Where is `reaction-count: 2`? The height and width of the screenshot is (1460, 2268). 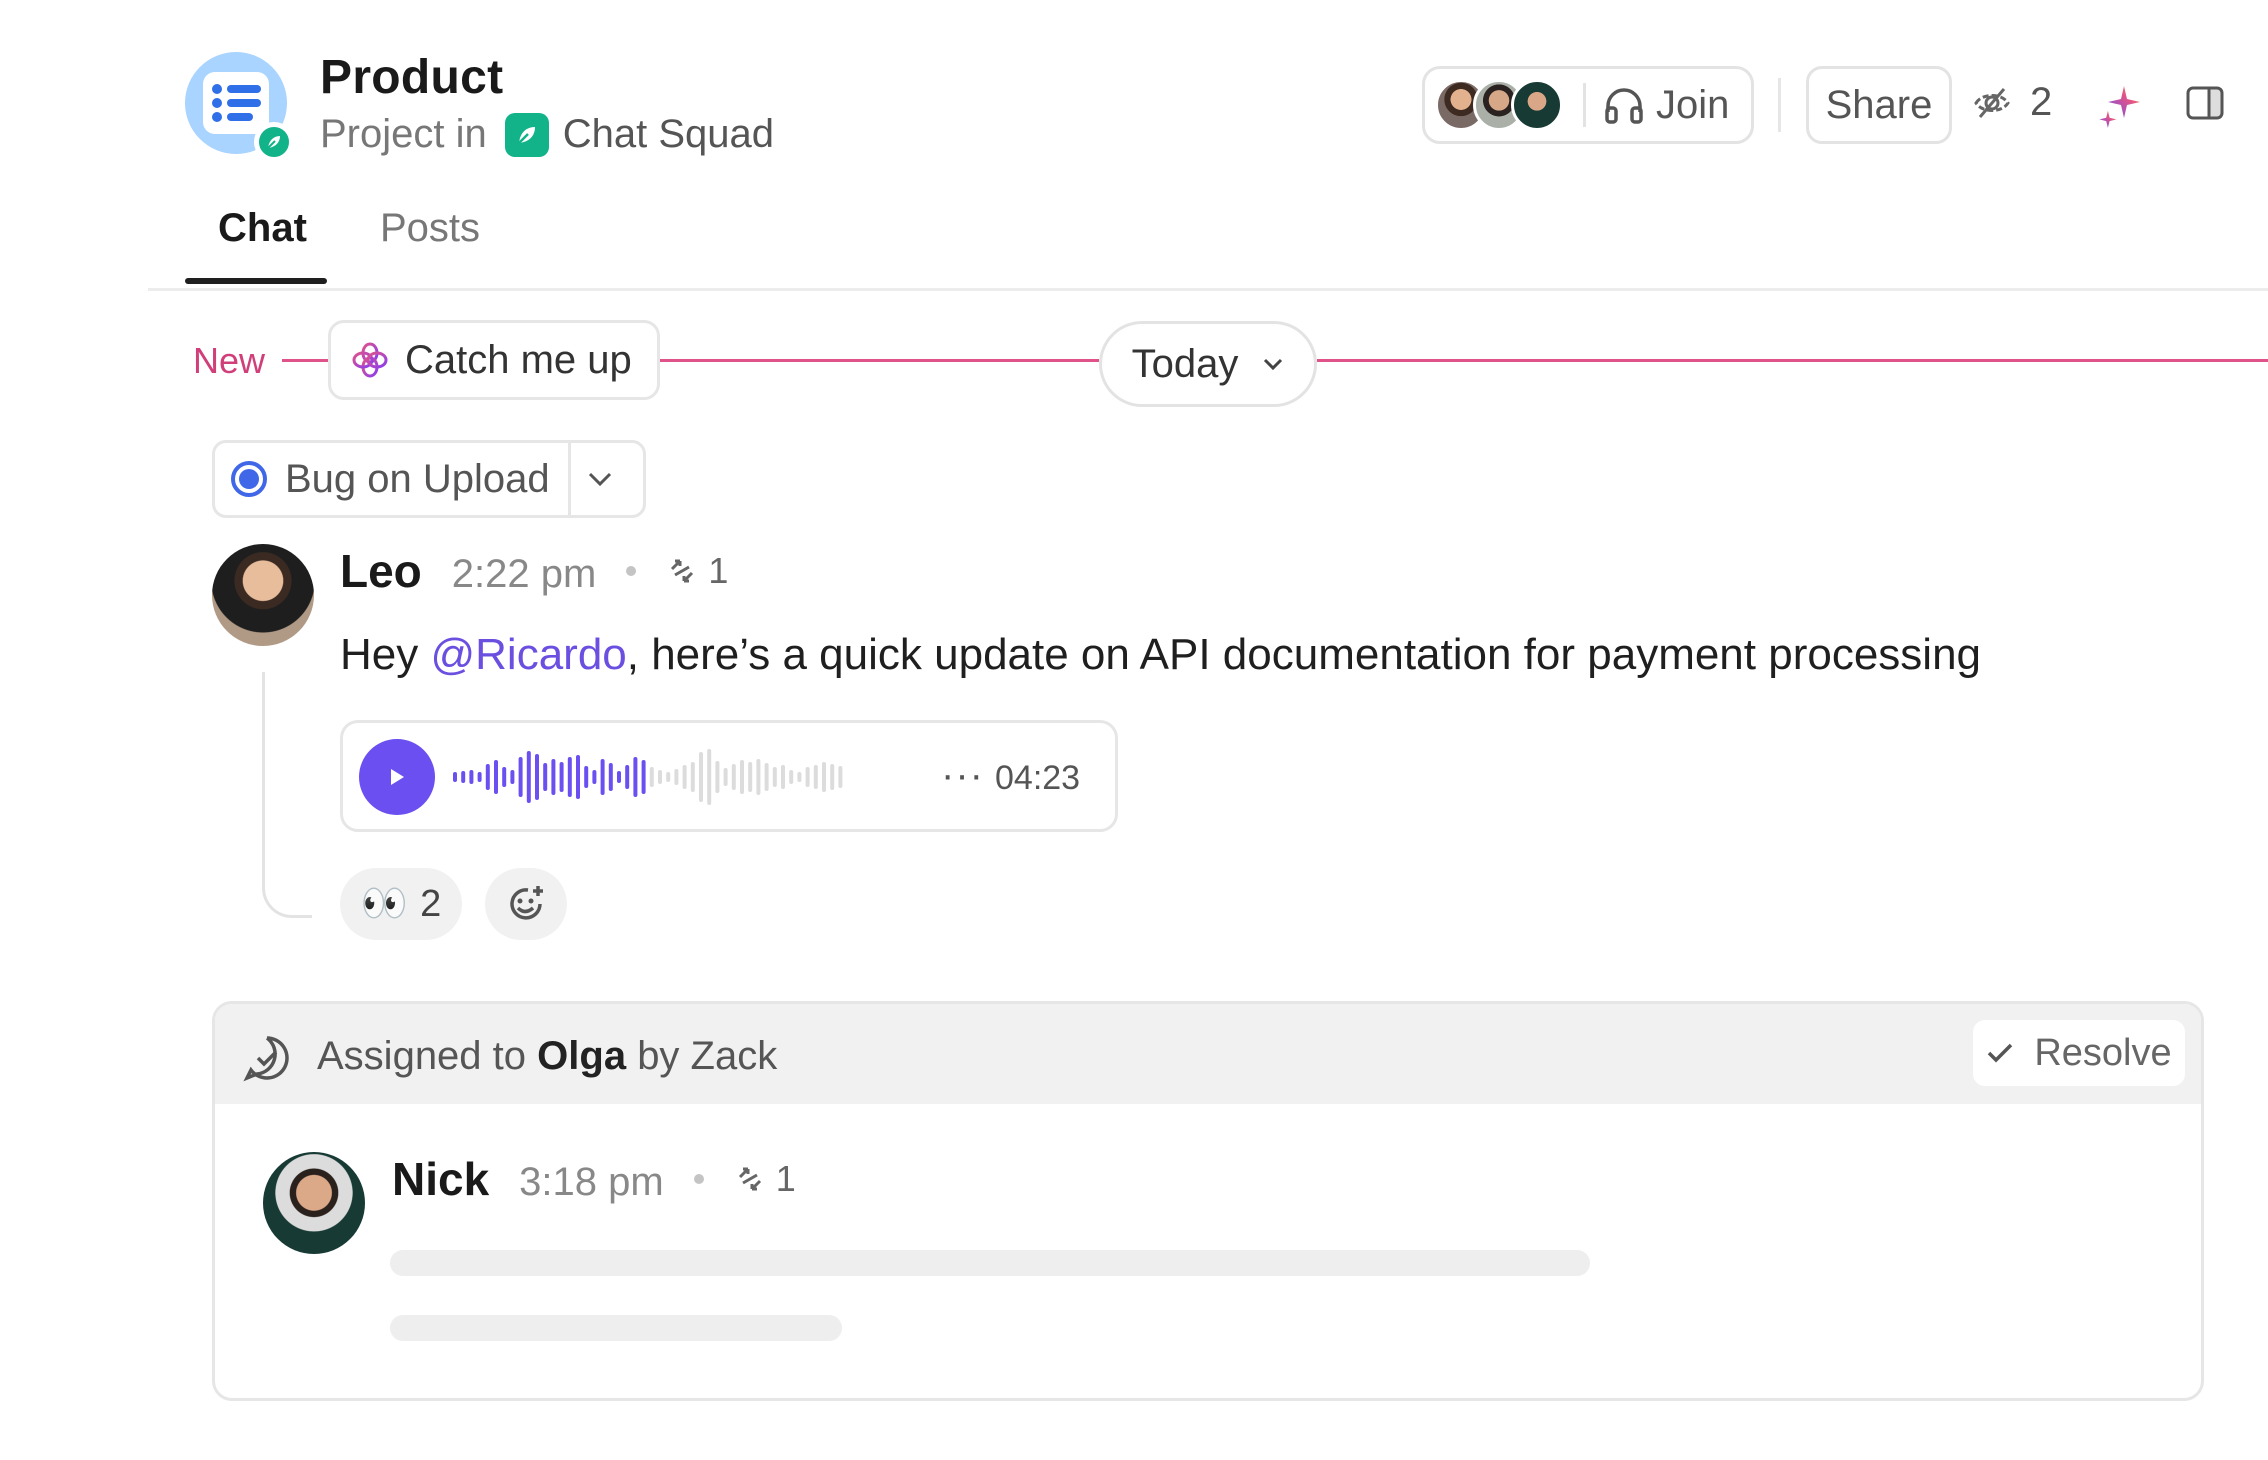
reaction-count: 2 is located at coordinates (431, 903).